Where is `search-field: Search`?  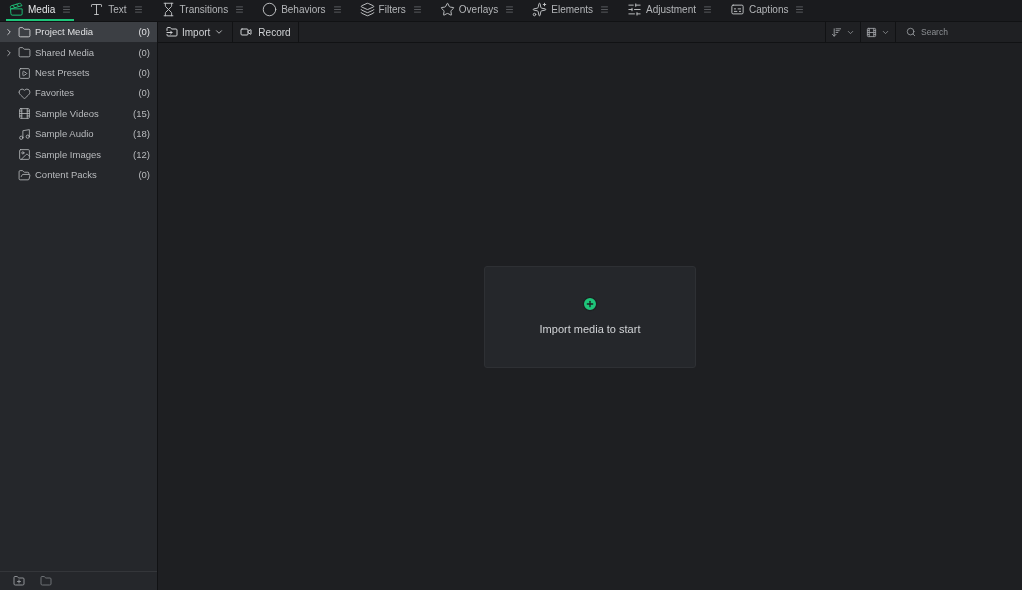
search-field: Search is located at coordinates (971, 32).